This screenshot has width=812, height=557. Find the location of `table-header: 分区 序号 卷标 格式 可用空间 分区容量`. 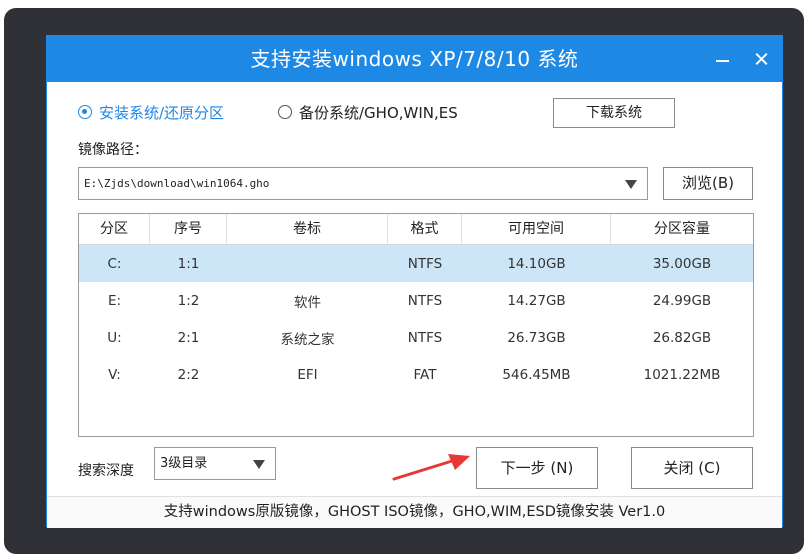

table-header: 分区 序号 卷标 格式 可用空间 分区容量 is located at coordinates (416, 229).